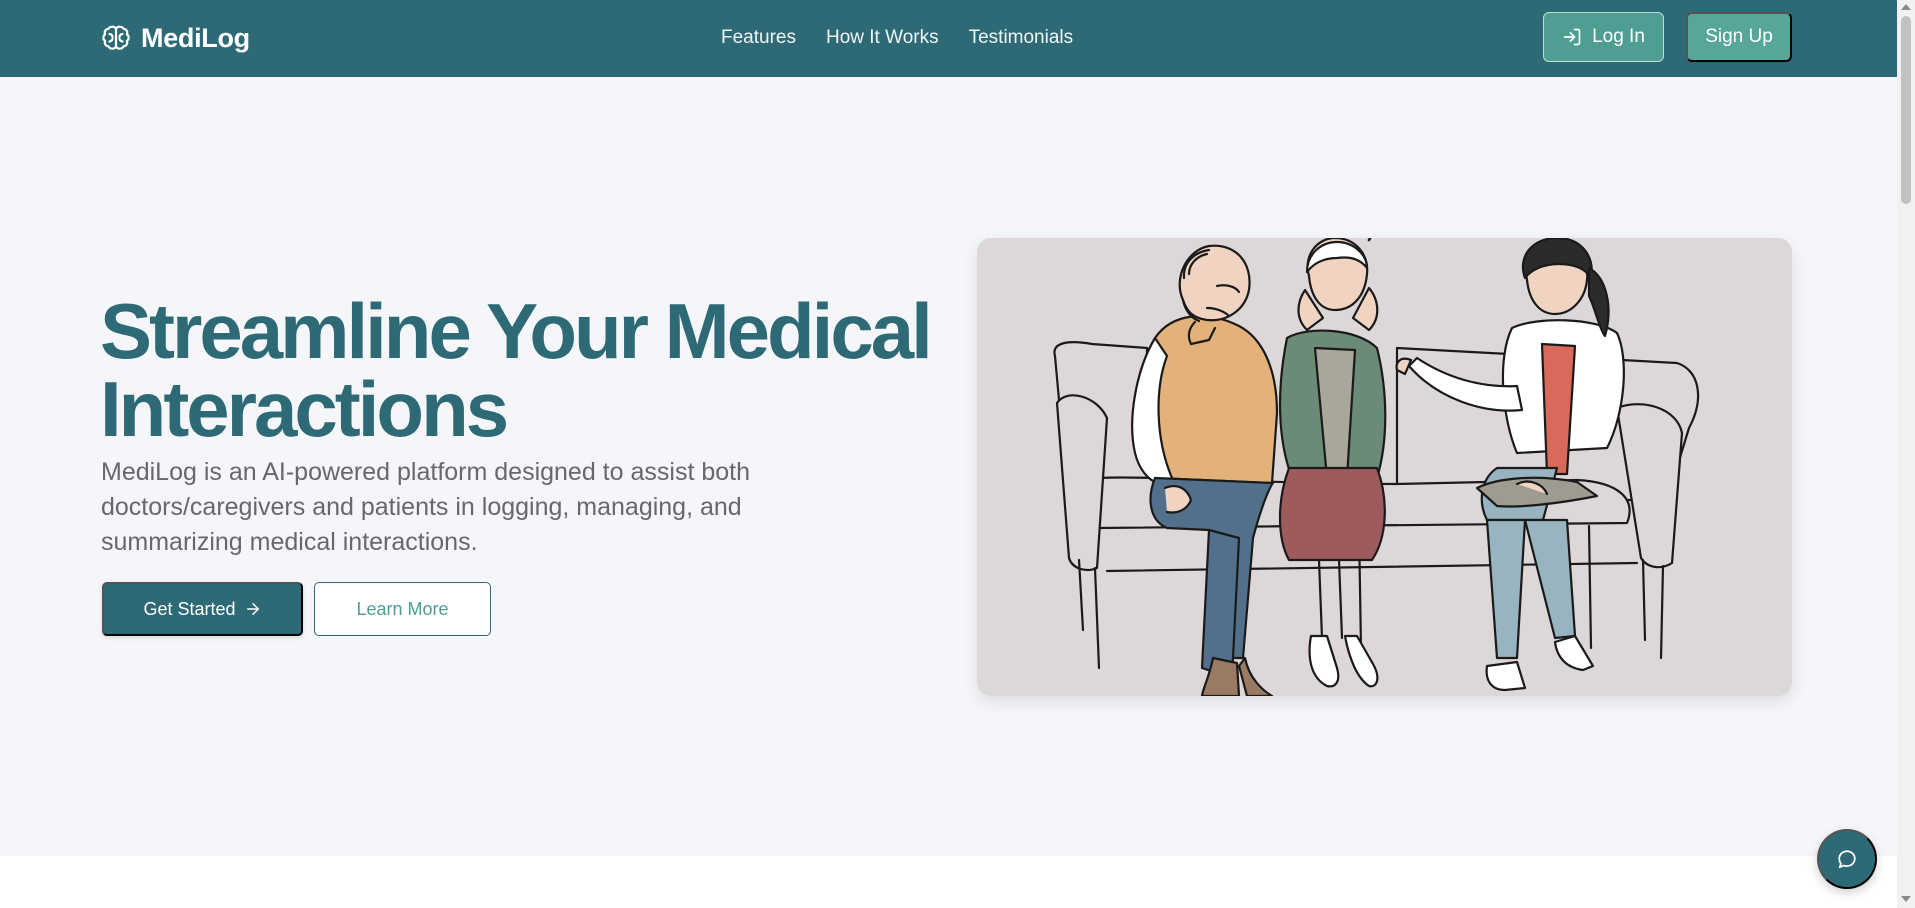  Describe the element at coordinates (252, 609) in the screenshot. I see `arrow-right-icon` at that location.